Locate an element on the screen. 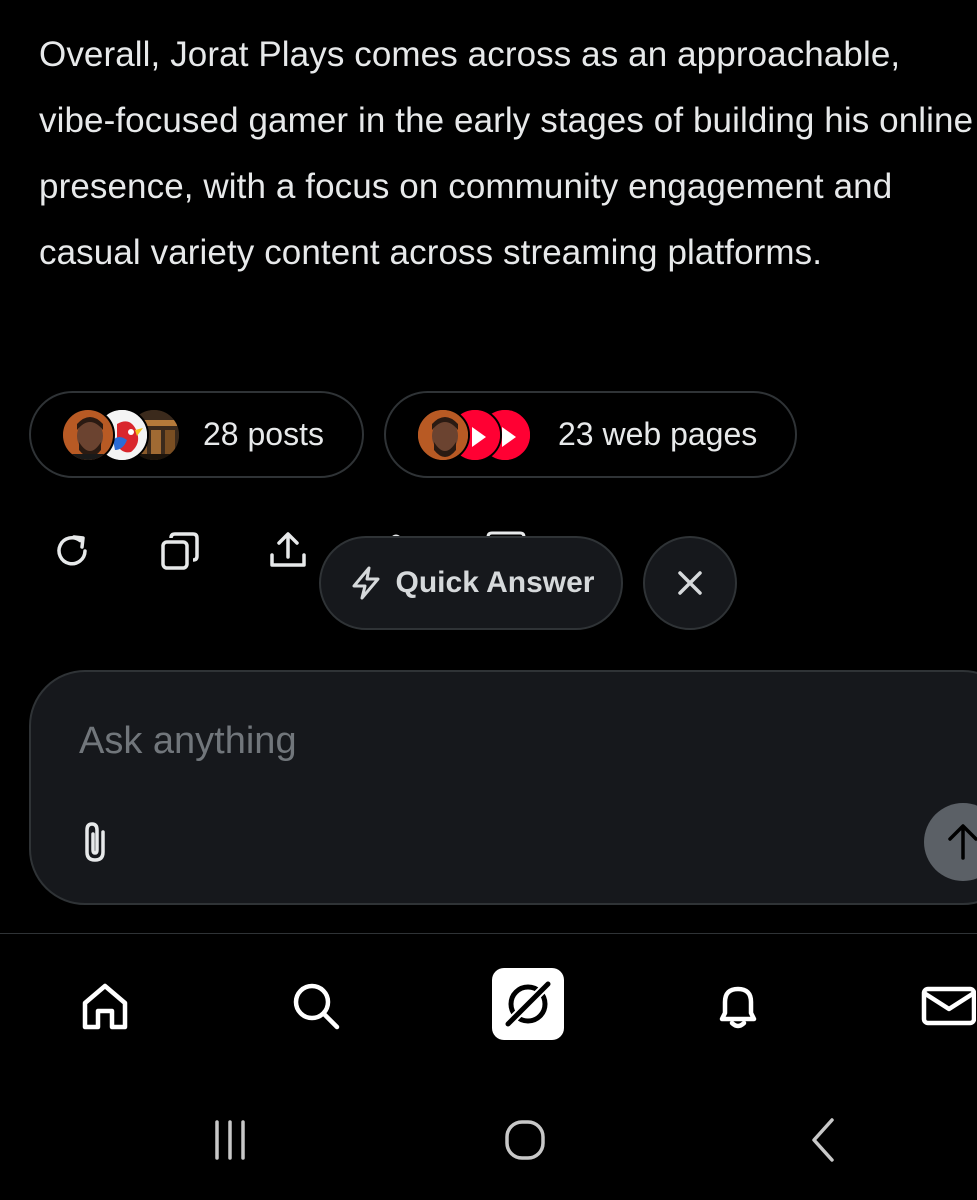 This screenshot has height=1200, width=977. regenerate-button is located at coordinates (72, 551).